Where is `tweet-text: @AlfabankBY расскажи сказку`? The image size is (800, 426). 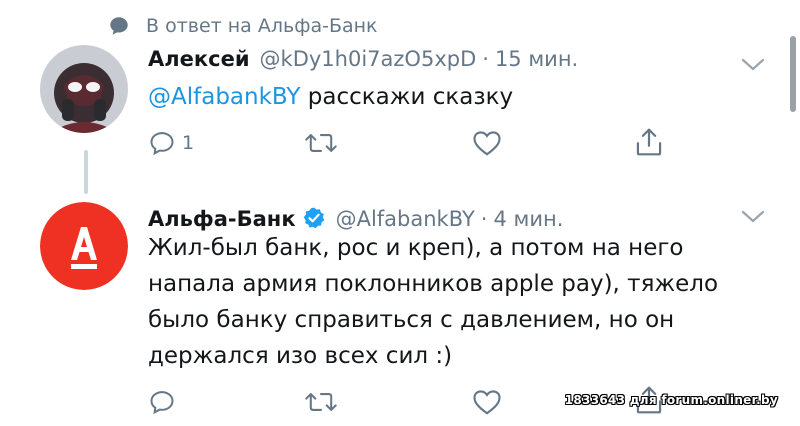 tweet-text: @AlfabankBY расскажи сказку is located at coordinates (330, 97).